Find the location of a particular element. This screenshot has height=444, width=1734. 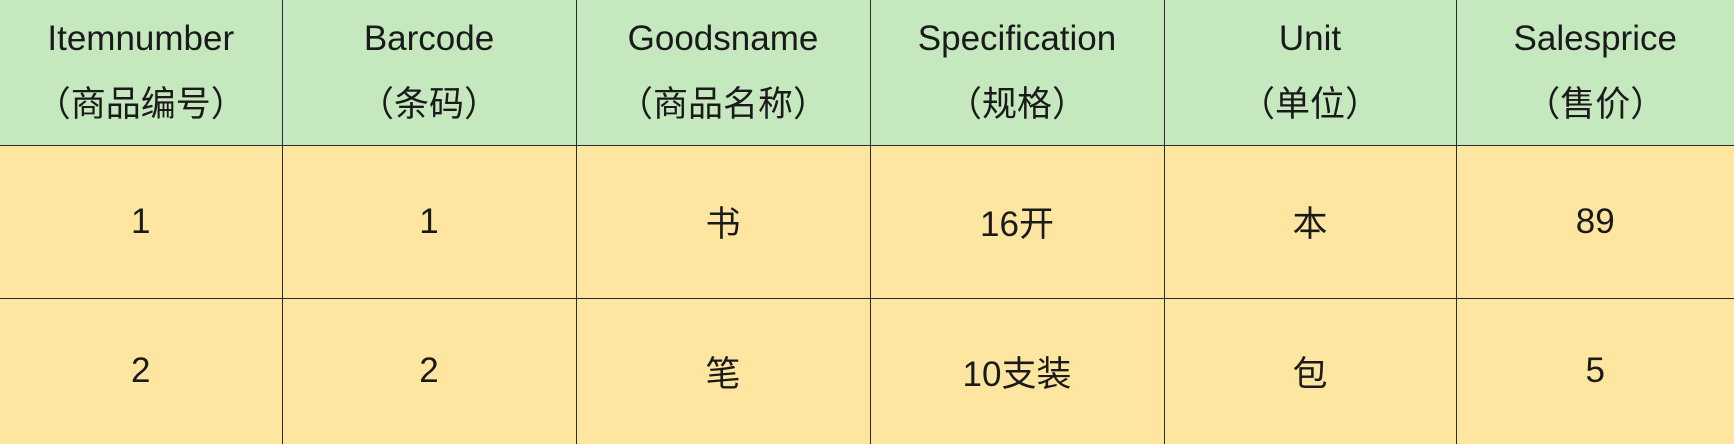

header-label-zh: （售价） is located at coordinates (1595, 105).